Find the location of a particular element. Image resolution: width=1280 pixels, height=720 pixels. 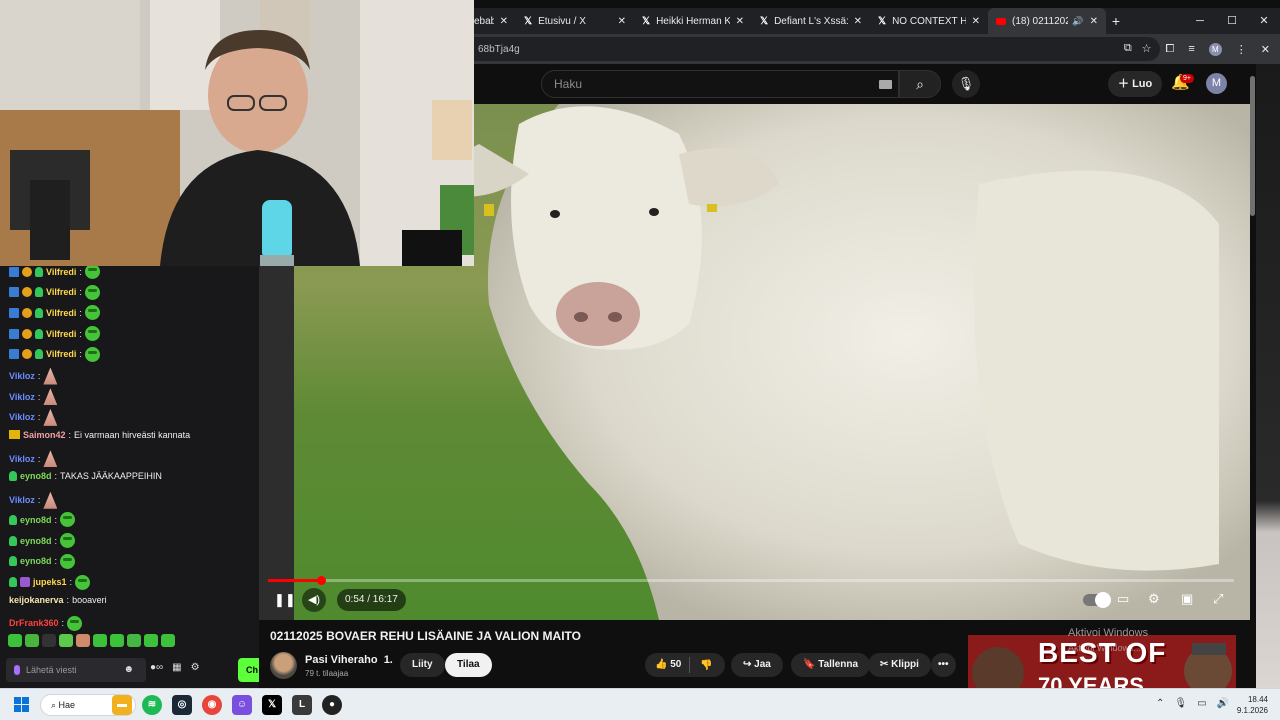

scrollbar-thumb is located at coordinates (1252, 146).